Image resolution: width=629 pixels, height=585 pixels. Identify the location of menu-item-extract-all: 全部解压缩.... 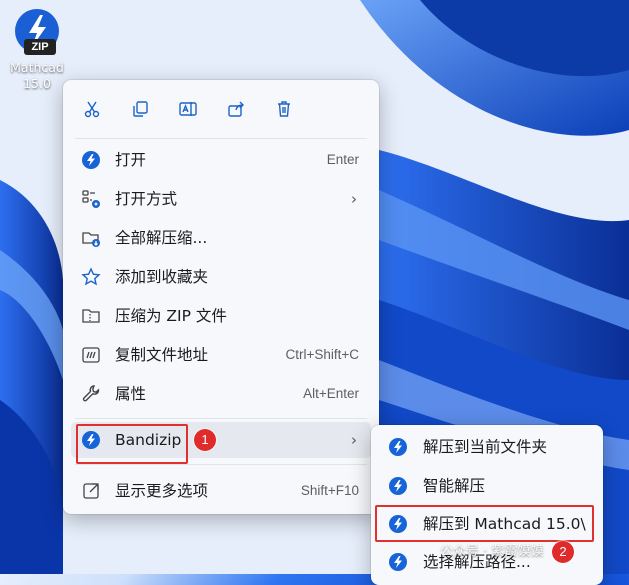
(221, 238).